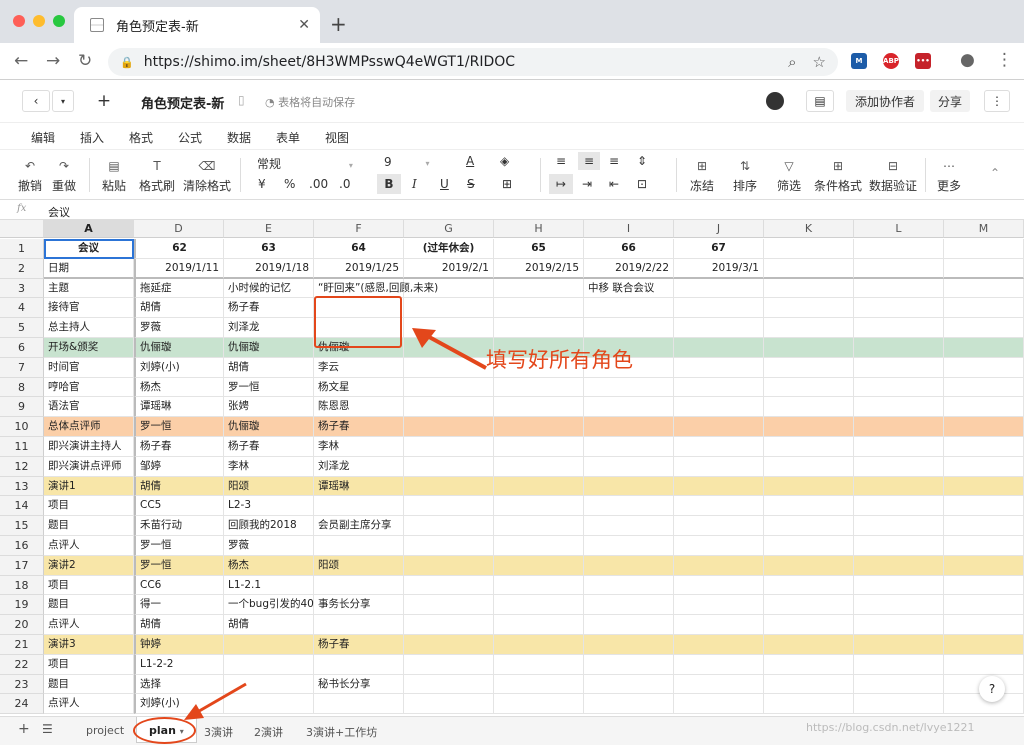  What do you see at coordinates (89, 407) in the screenshot?
I see `table-cell: 语法官` at bounding box center [89, 407].